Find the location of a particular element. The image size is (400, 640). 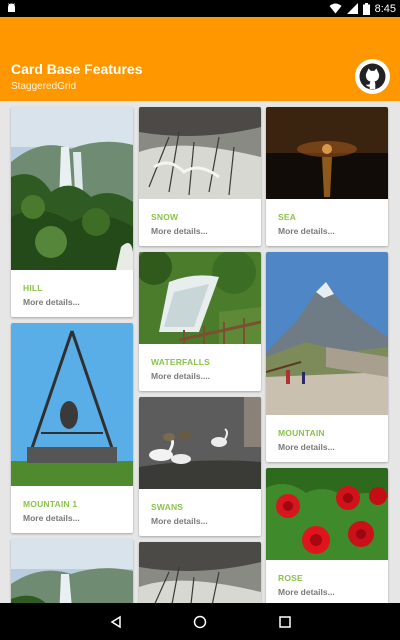

recents-icon is located at coordinates (285, 622).